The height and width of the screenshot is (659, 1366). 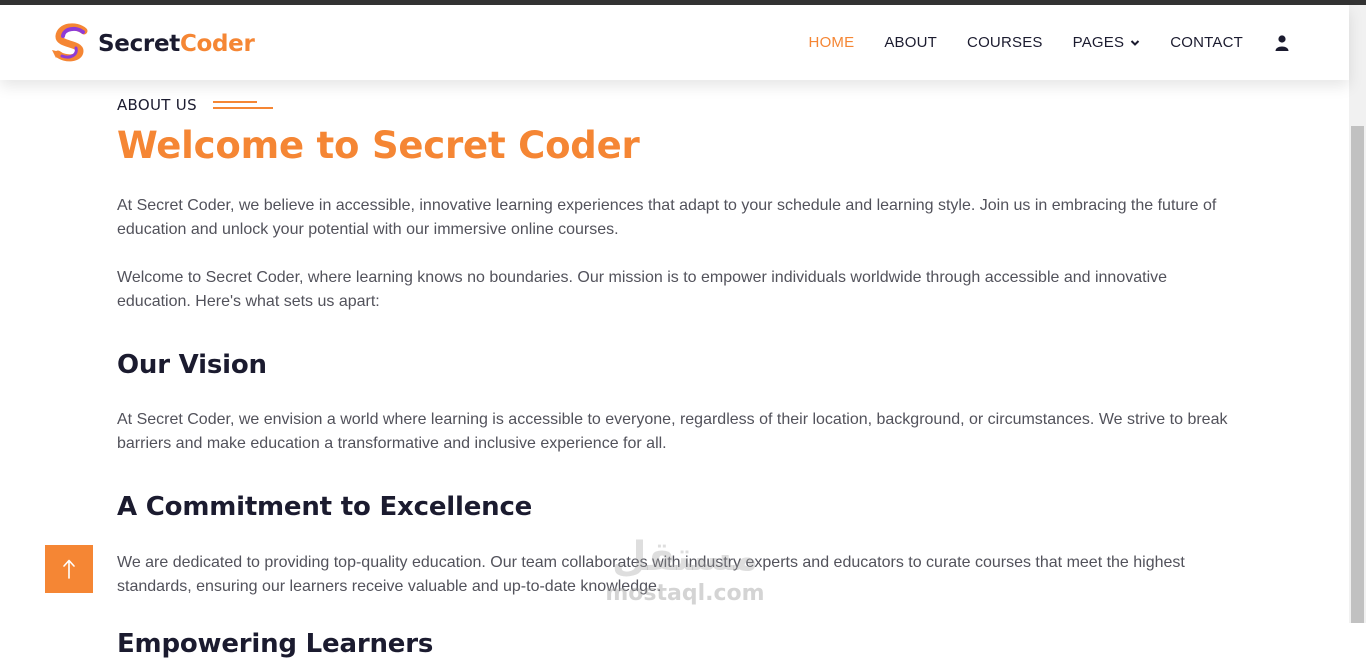 What do you see at coordinates (1098, 42) in the screenshot?
I see `nav-item-pages-label: PAGES` at bounding box center [1098, 42].